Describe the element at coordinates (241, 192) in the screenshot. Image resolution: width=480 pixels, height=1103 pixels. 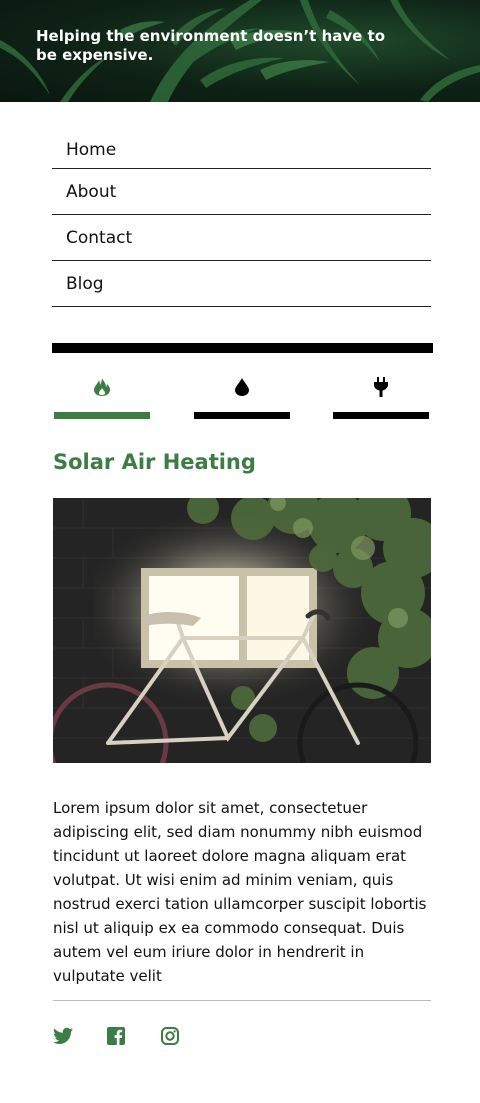
I see `nav-item-about: About` at that location.